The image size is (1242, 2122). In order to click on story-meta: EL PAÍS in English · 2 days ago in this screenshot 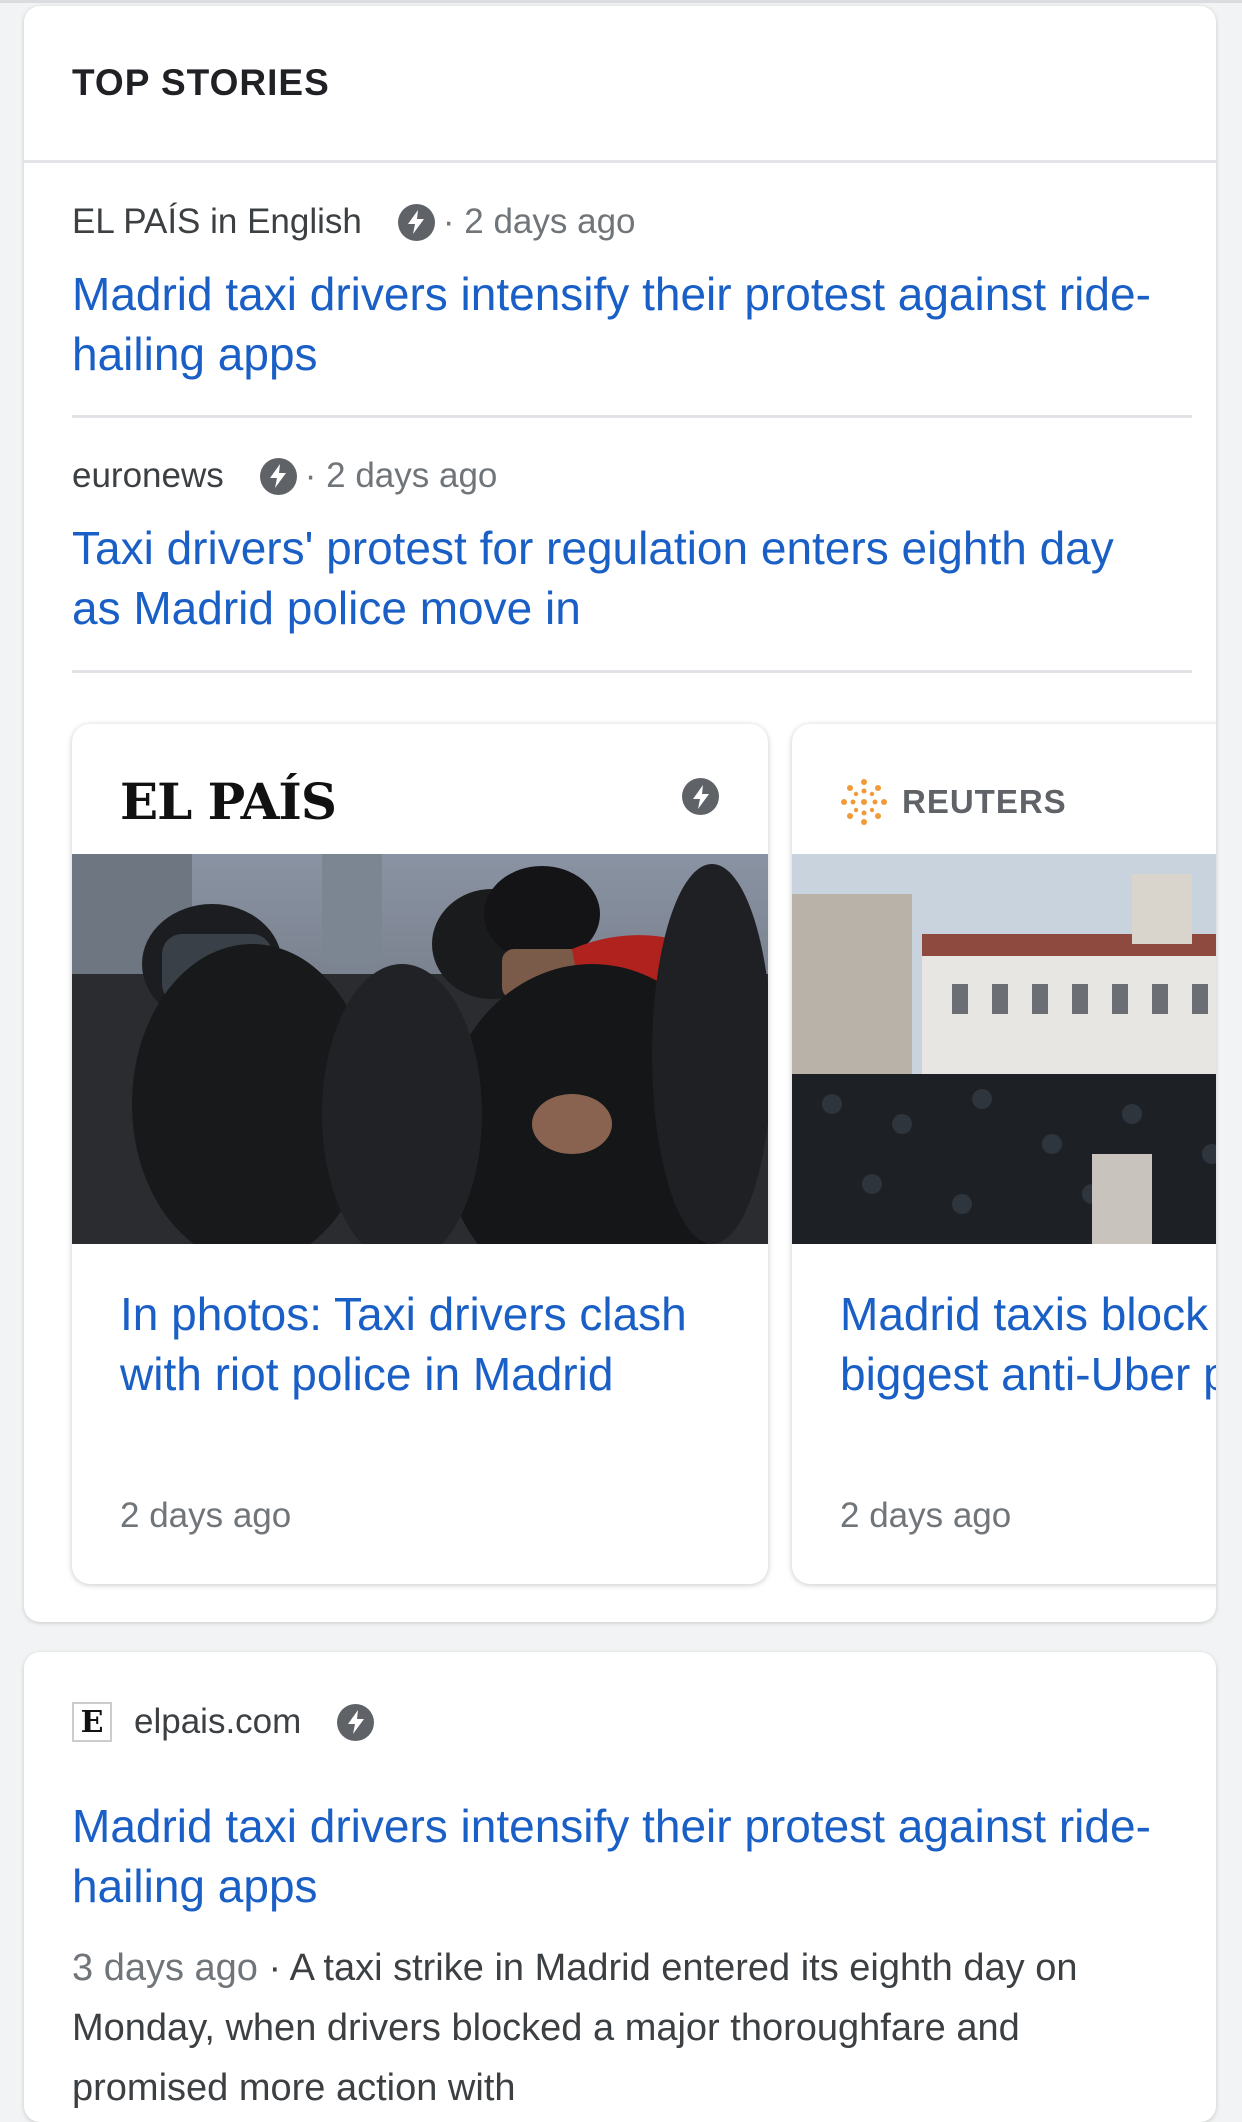, I will do `click(622, 222)`.